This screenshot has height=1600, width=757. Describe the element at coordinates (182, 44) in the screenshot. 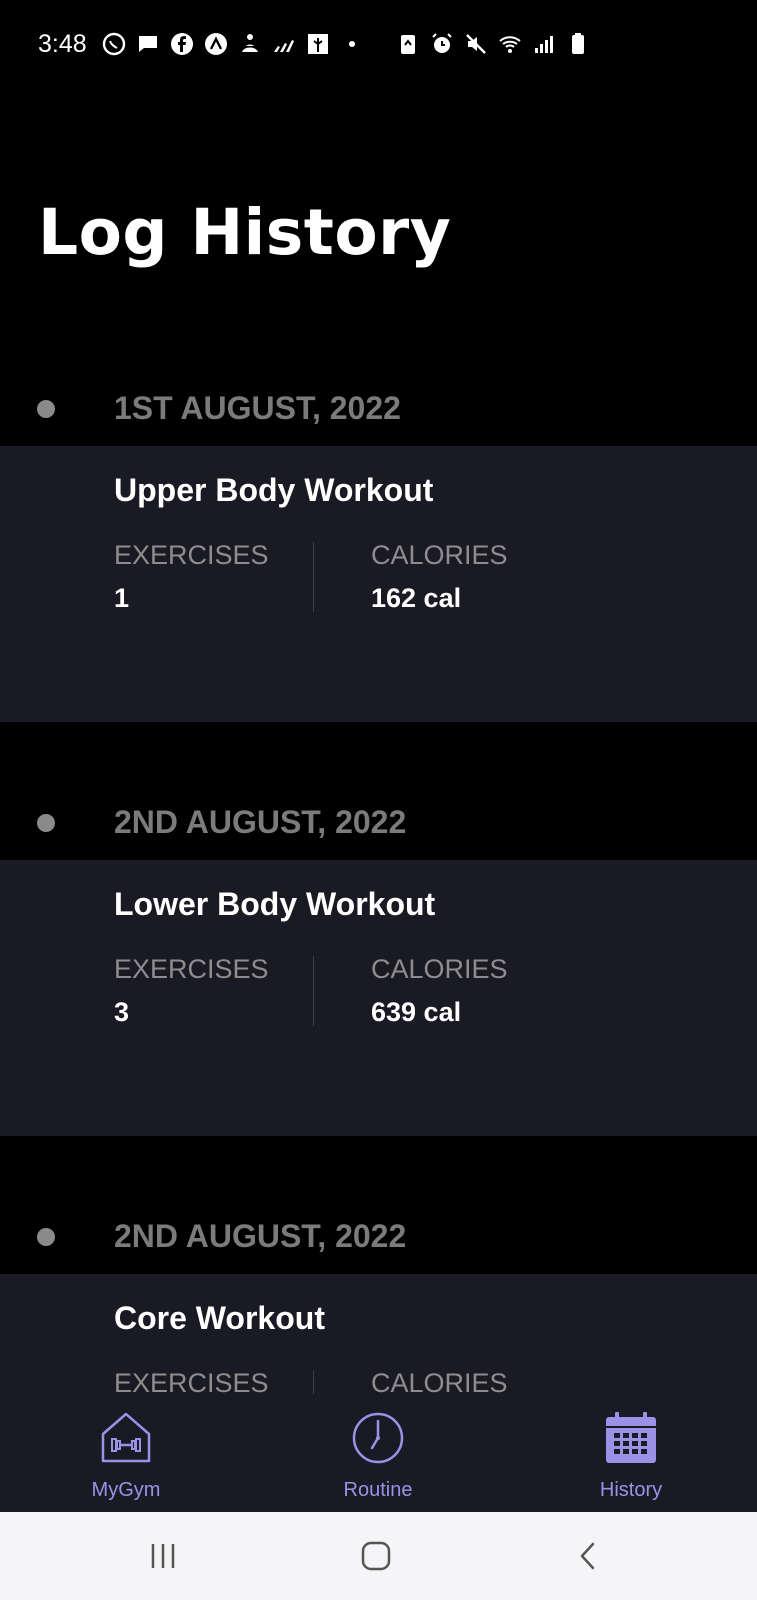

I see `facebook-icon` at that location.